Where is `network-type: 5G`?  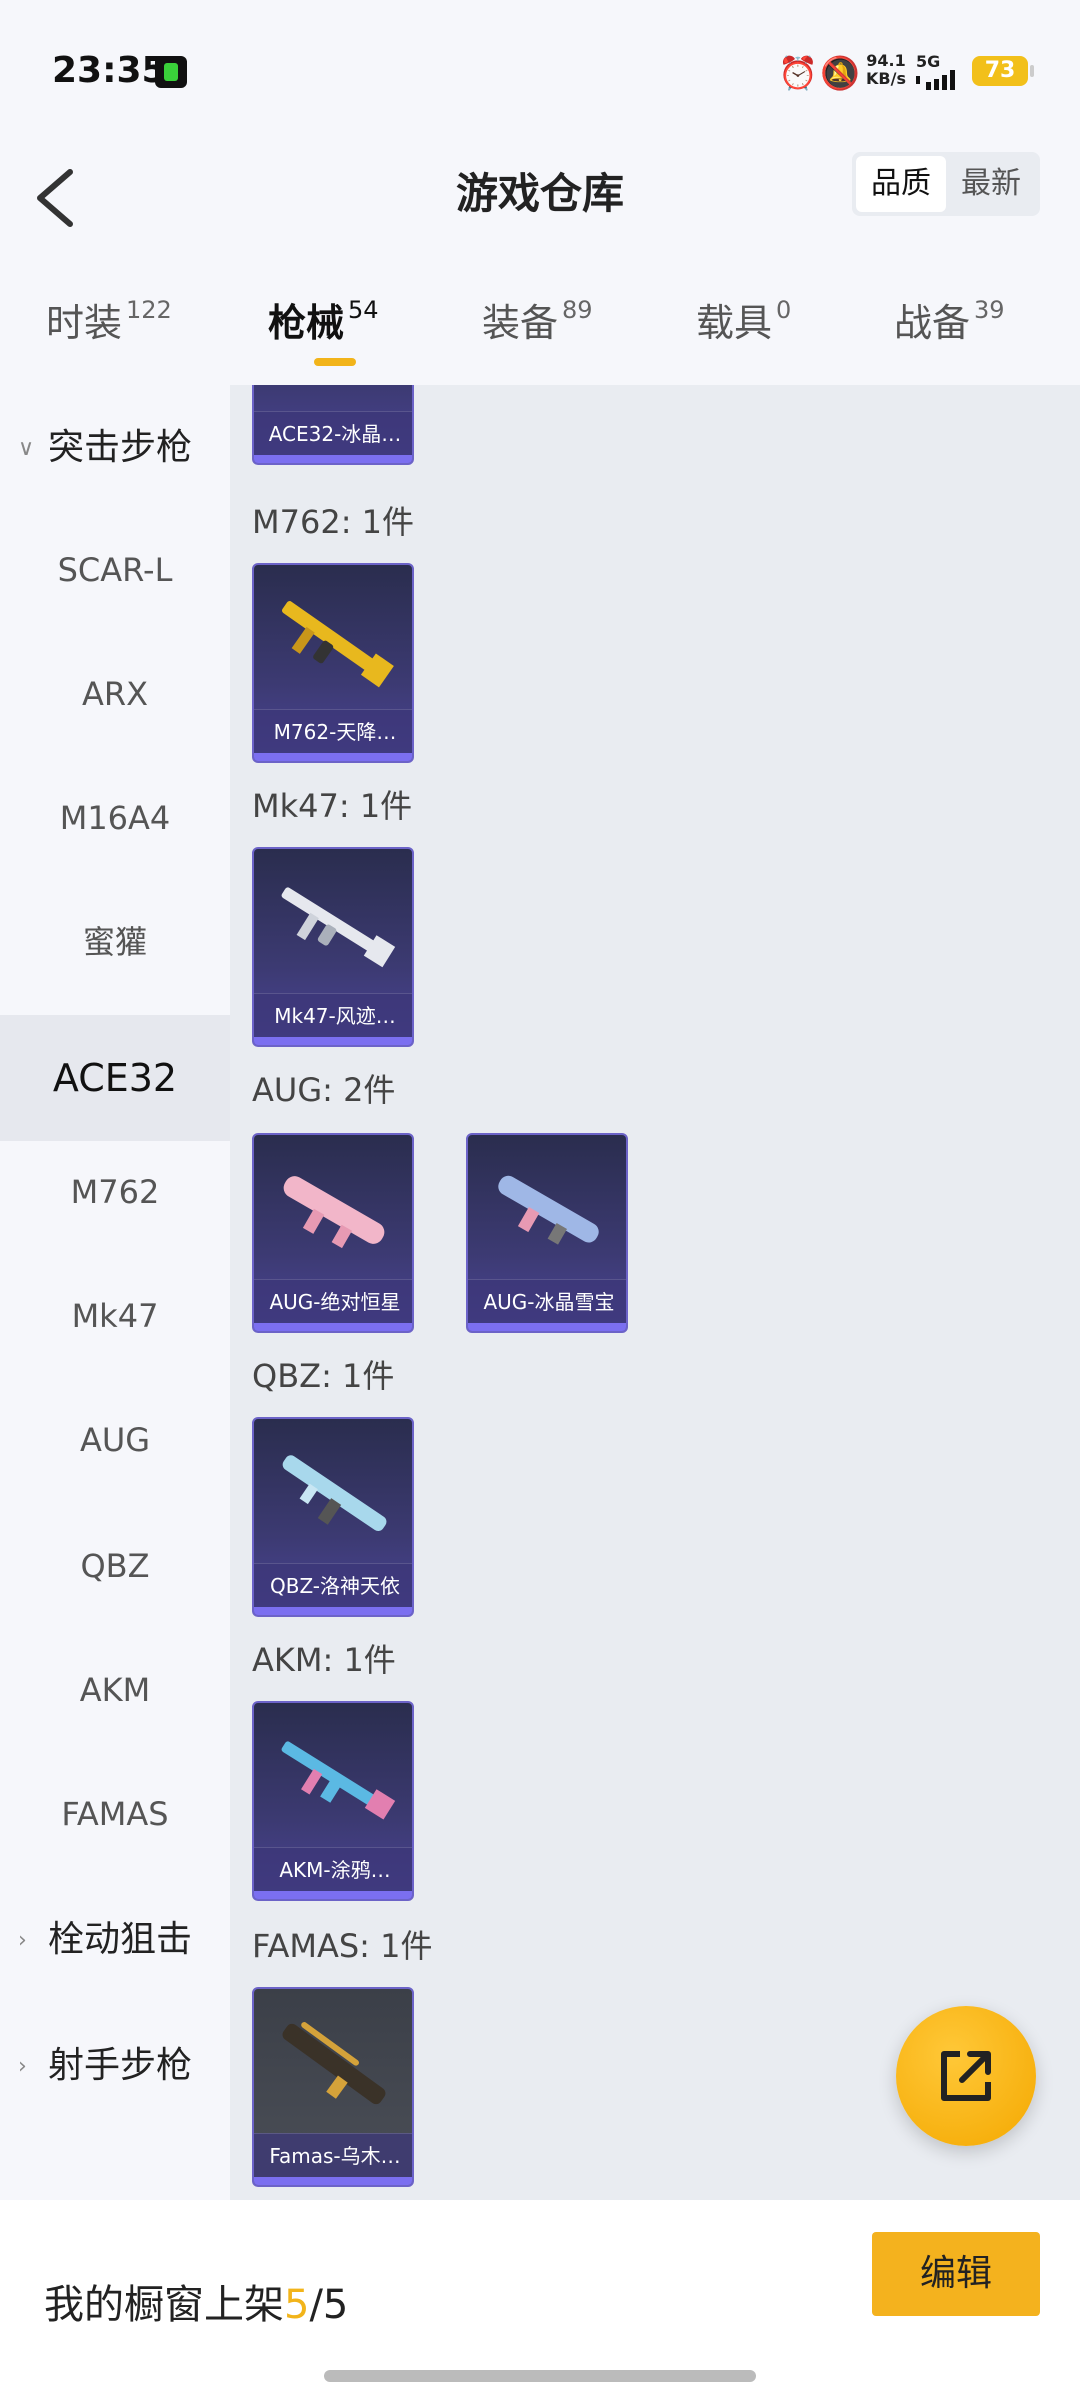 network-type: 5G is located at coordinates (928, 61).